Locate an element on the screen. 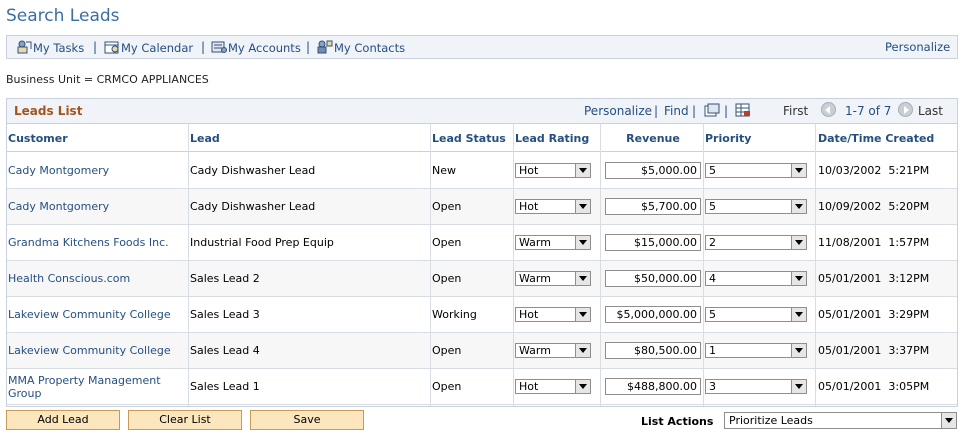  column-header-priority: Priority is located at coordinates (728, 138).